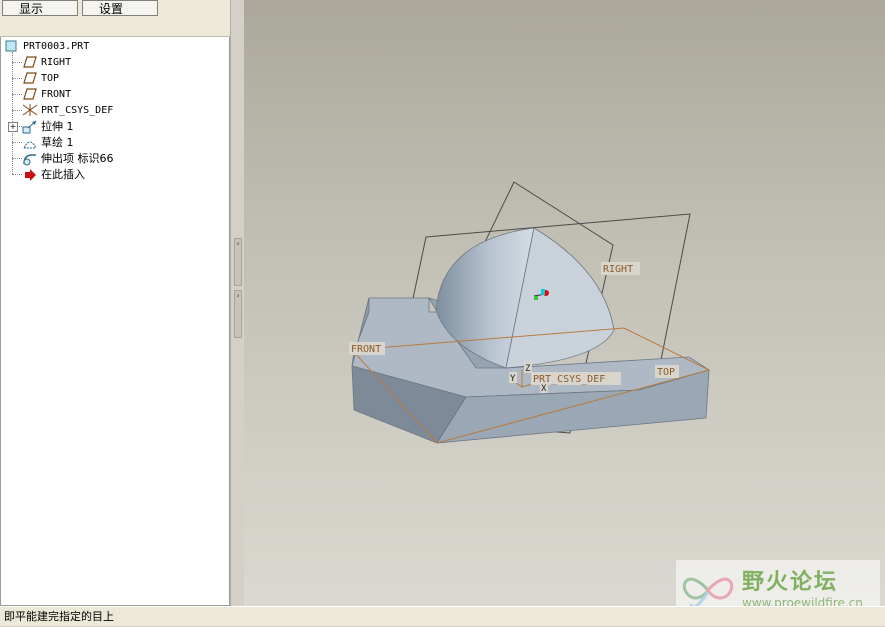 This screenshot has width=885, height=627. Describe the element at coordinates (12, 46) in the screenshot. I see `part-icon` at that location.